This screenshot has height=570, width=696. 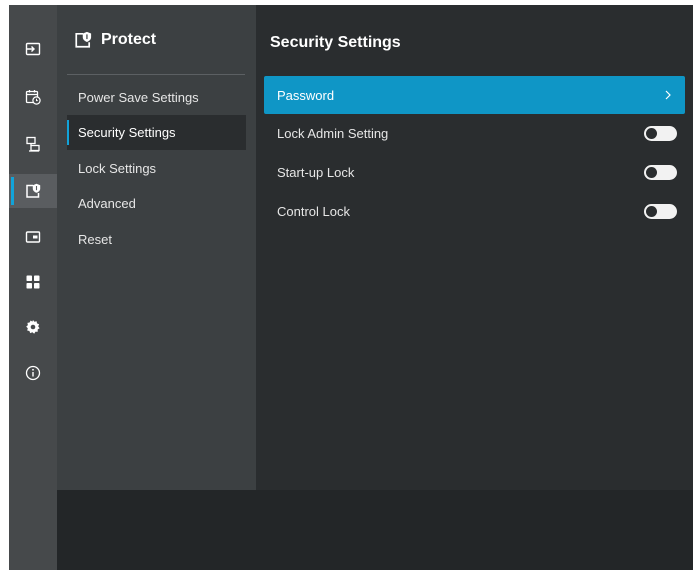 What do you see at coordinates (306, 95) in the screenshot?
I see `row-label: Password` at bounding box center [306, 95].